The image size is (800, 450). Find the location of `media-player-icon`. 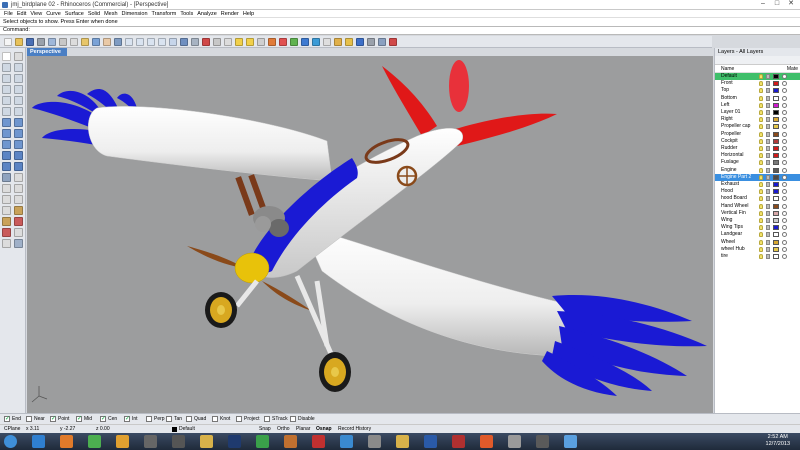

media-player-icon is located at coordinates (122, 441).